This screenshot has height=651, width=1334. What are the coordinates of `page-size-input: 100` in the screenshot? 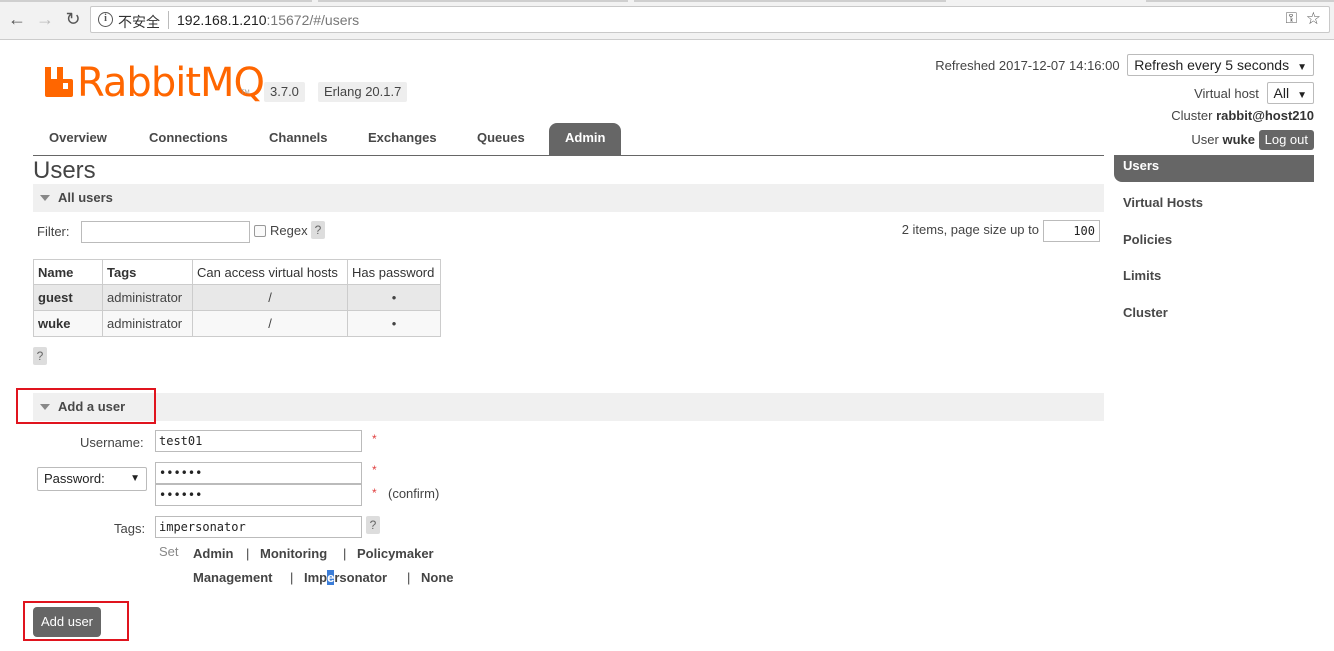 It's located at (1071, 231).